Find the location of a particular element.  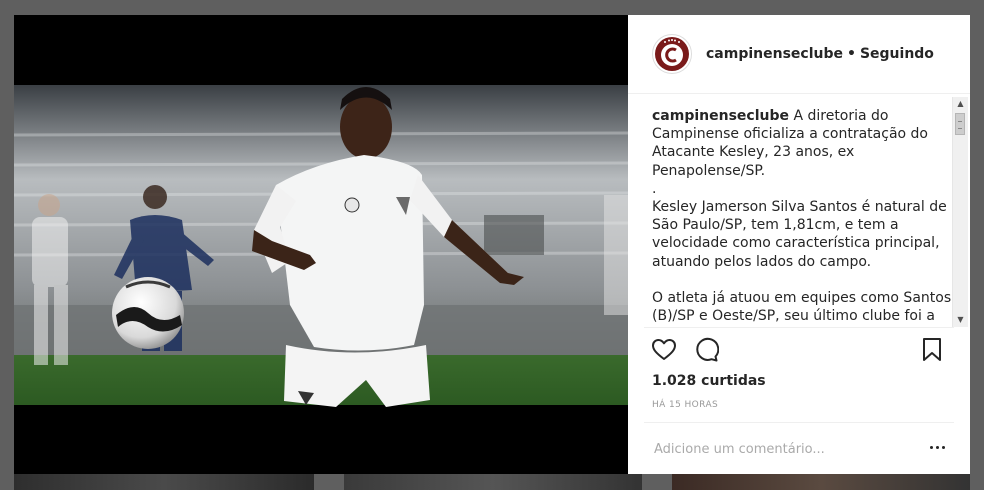

more-options-icon is located at coordinates (939, 447).